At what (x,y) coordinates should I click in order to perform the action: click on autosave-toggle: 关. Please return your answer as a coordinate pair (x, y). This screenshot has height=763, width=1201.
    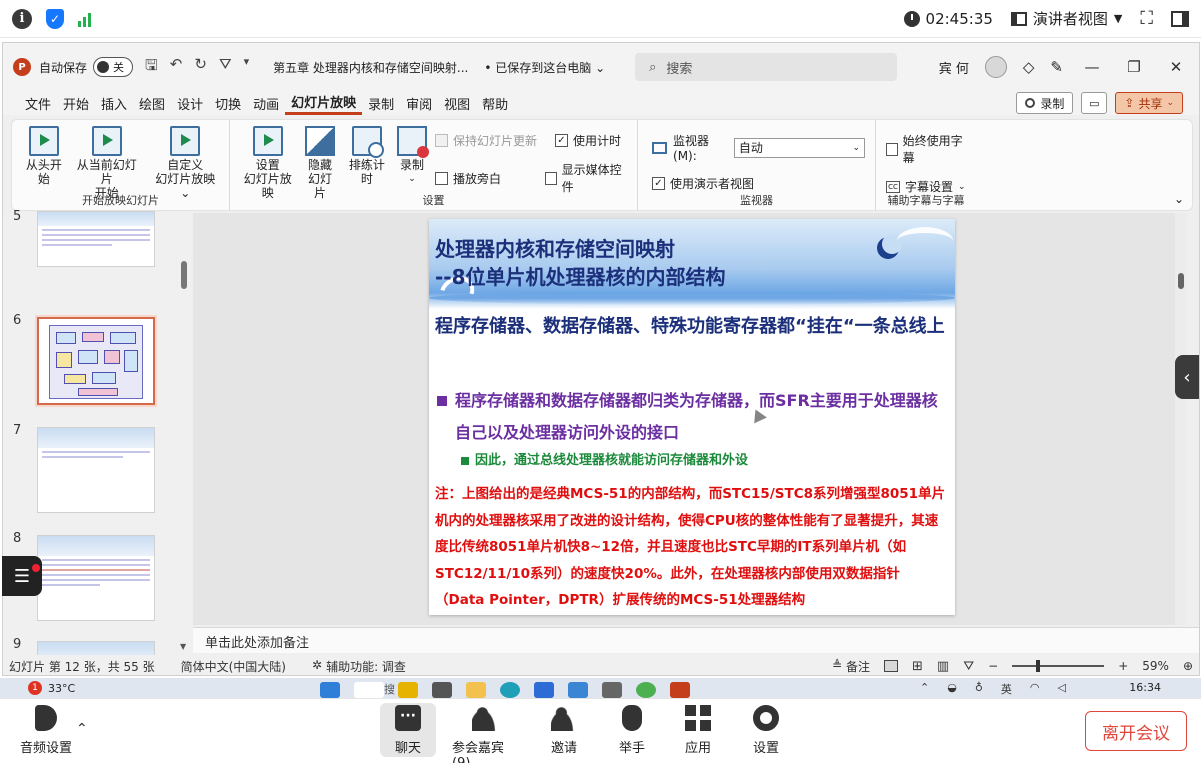
    Looking at the image, I should click on (113, 67).